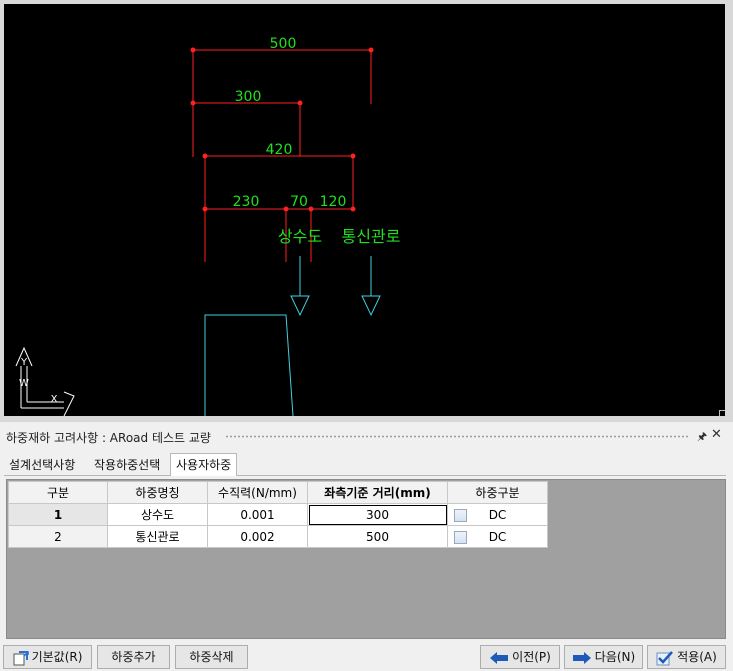 The height and width of the screenshot is (671, 733). Describe the element at coordinates (697, 657) in the screenshot. I see `apply-button-label: 적용(A)` at that location.